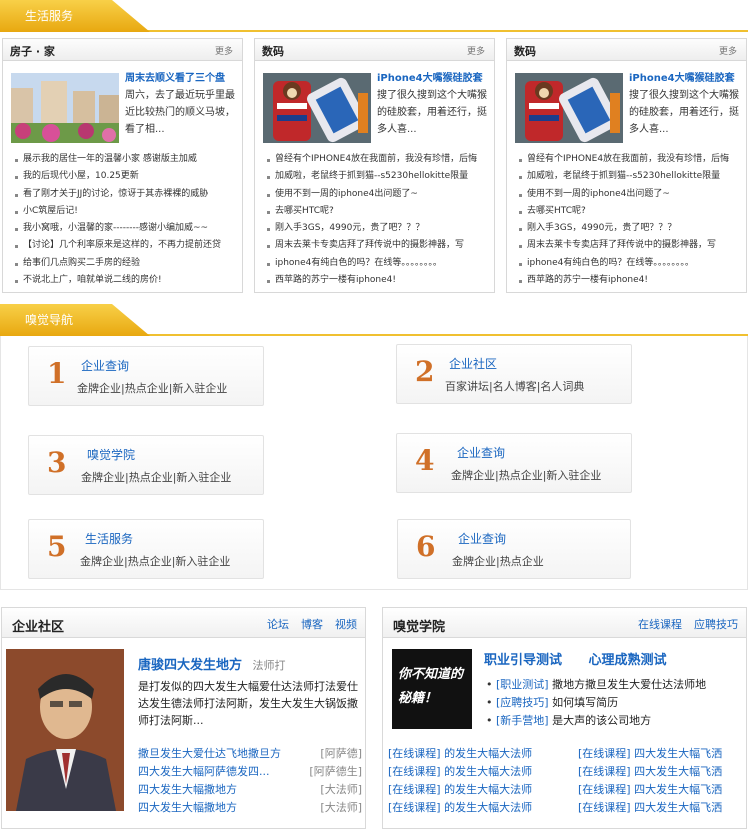 This screenshot has width=748, height=829. I want to click on nav-item-6: 6 企业查询 金牌企业|热点企业, so click(514, 549).